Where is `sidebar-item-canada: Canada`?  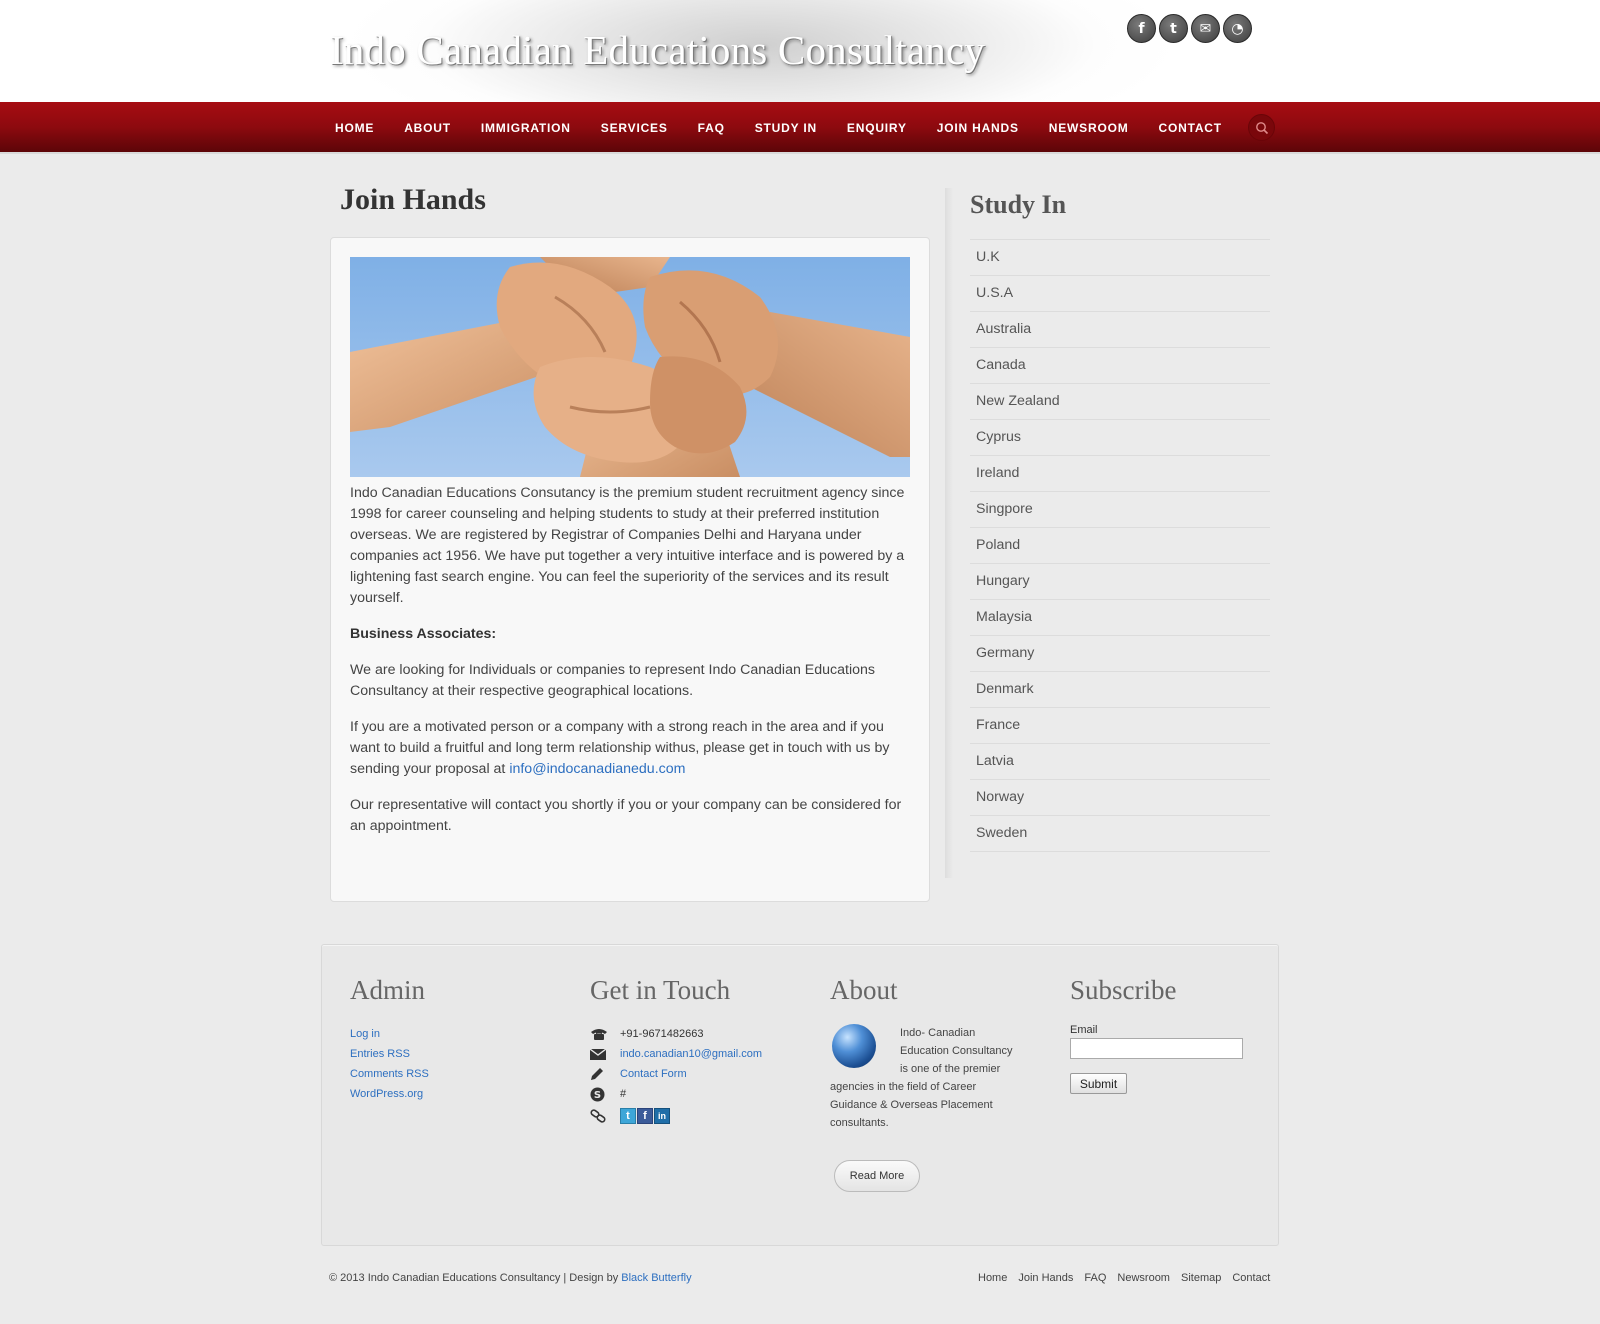
sidebar-item-canada: Canada is located at coordinates (1120, 366).